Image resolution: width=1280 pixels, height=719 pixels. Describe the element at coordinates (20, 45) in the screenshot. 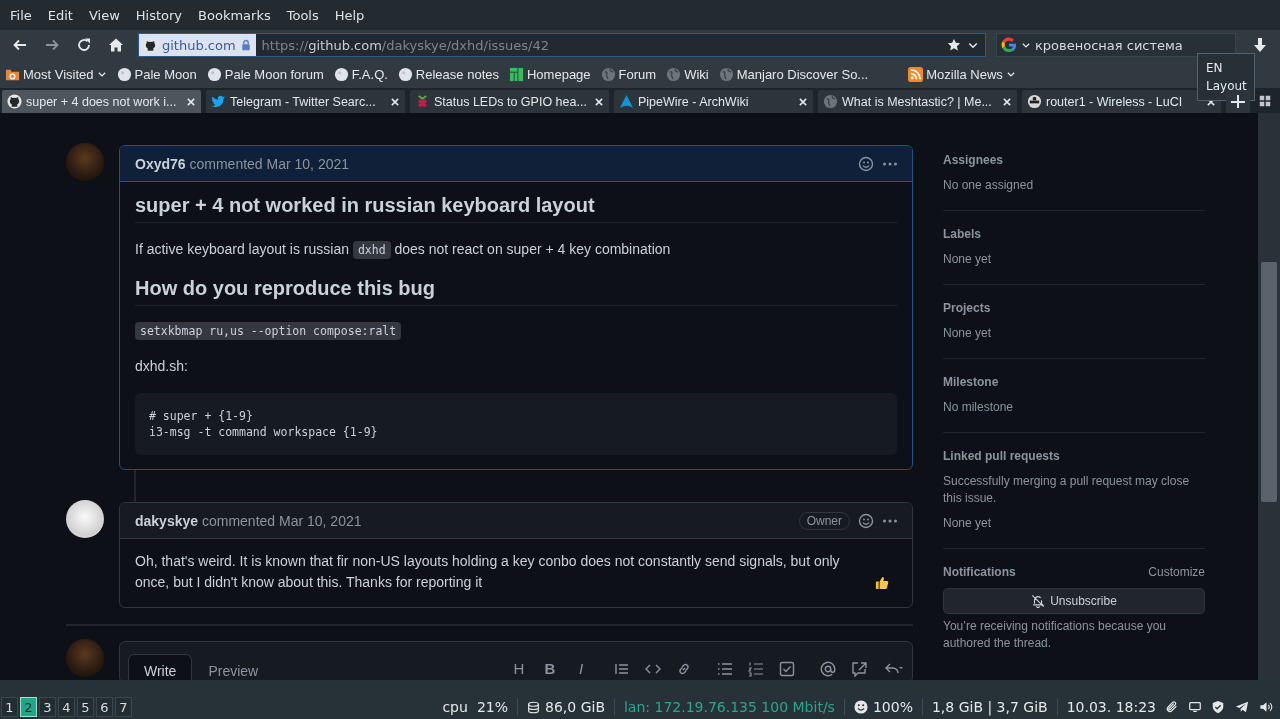

I see `back-arrow-icon` at that location.